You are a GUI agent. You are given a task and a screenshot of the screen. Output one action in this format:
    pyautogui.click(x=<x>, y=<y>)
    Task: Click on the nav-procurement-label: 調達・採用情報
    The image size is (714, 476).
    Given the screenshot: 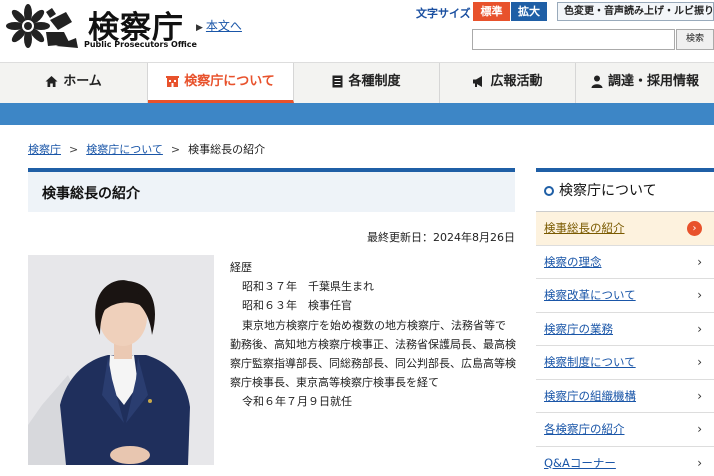 What is the action you would take?
    pyautogui.click(x=653, y=81)
    